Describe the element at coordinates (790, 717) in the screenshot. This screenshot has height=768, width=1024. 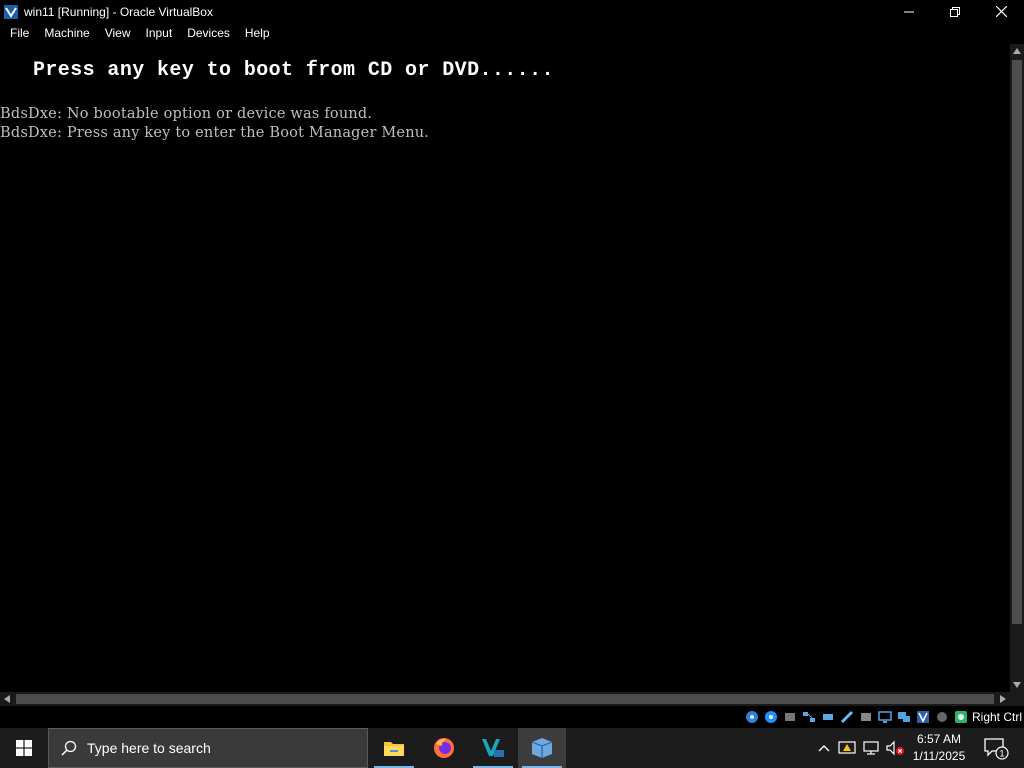
I see `audio-icon` at that location.